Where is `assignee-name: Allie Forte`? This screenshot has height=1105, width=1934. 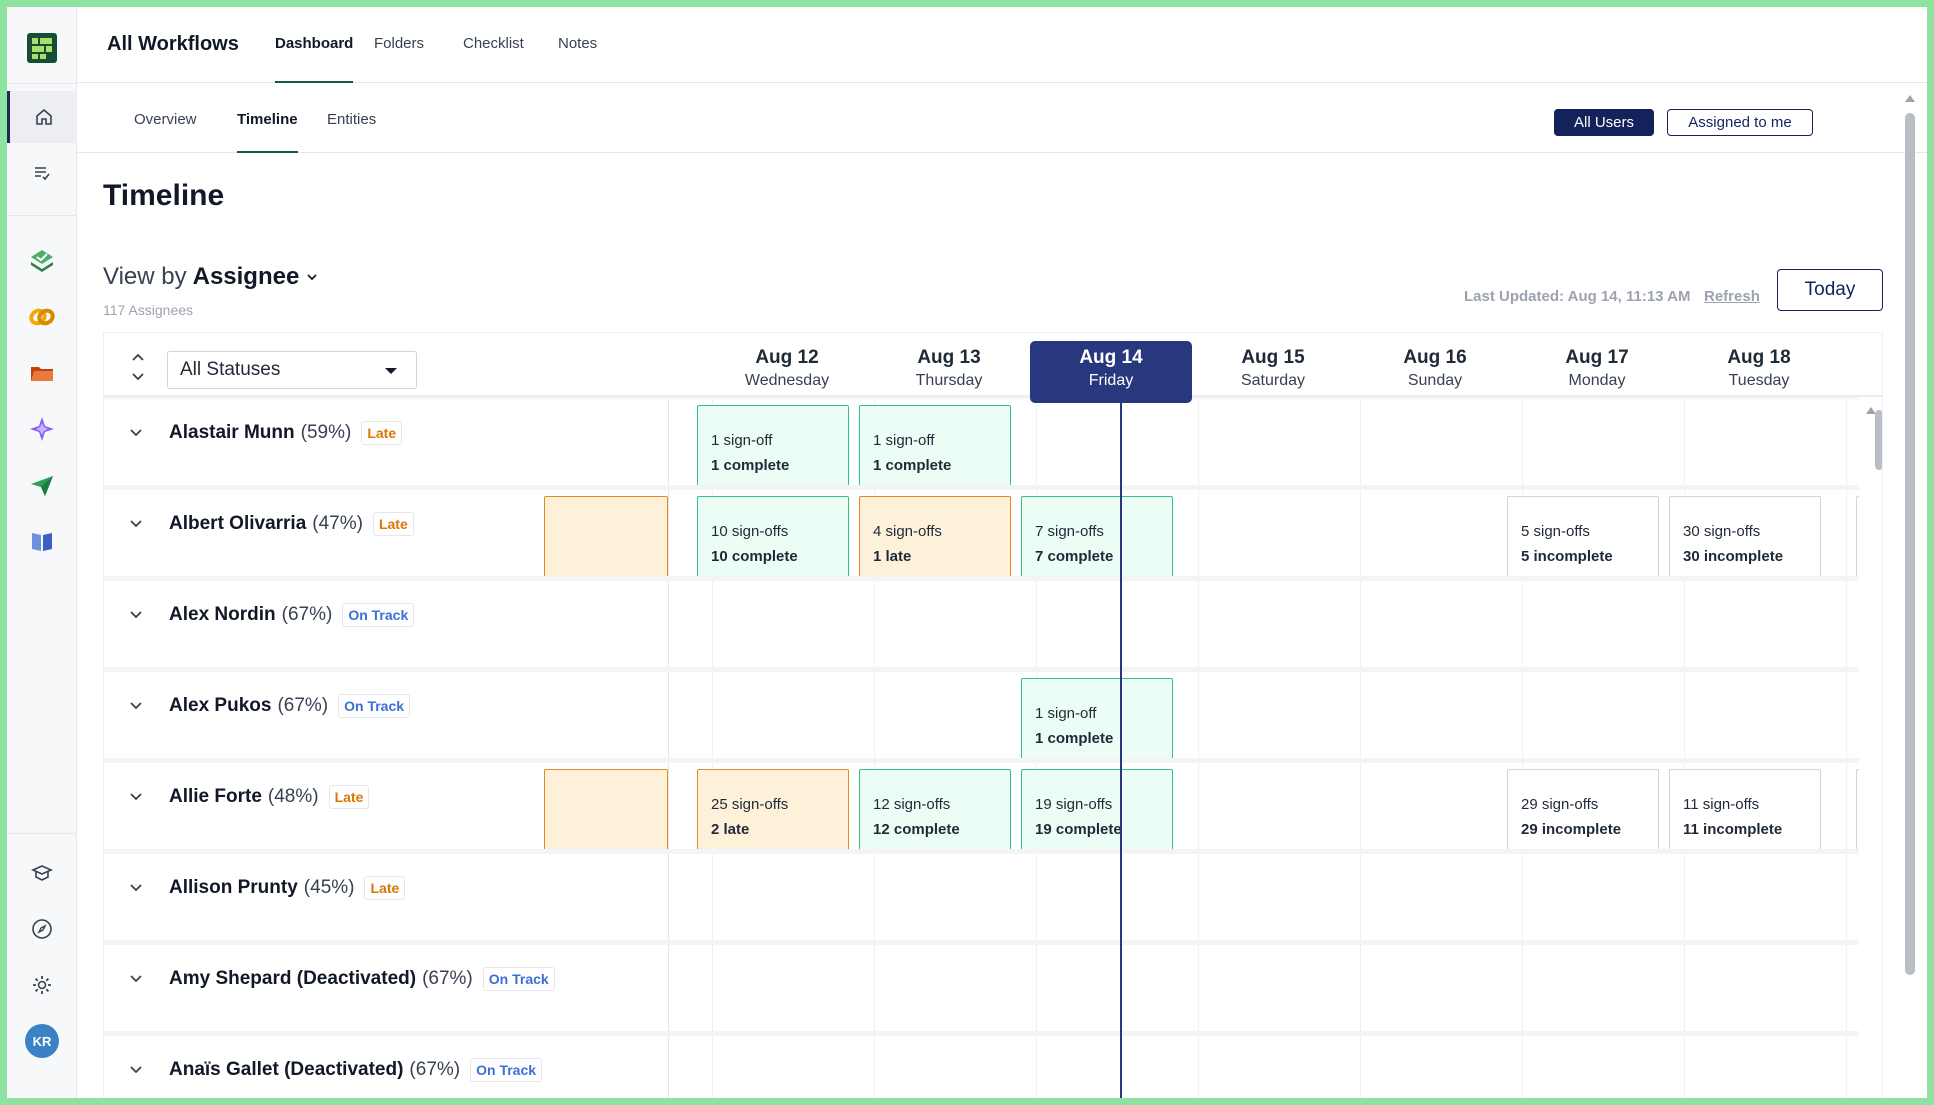 assignee-name: Allie Forte is located at coordinates (215, 797).